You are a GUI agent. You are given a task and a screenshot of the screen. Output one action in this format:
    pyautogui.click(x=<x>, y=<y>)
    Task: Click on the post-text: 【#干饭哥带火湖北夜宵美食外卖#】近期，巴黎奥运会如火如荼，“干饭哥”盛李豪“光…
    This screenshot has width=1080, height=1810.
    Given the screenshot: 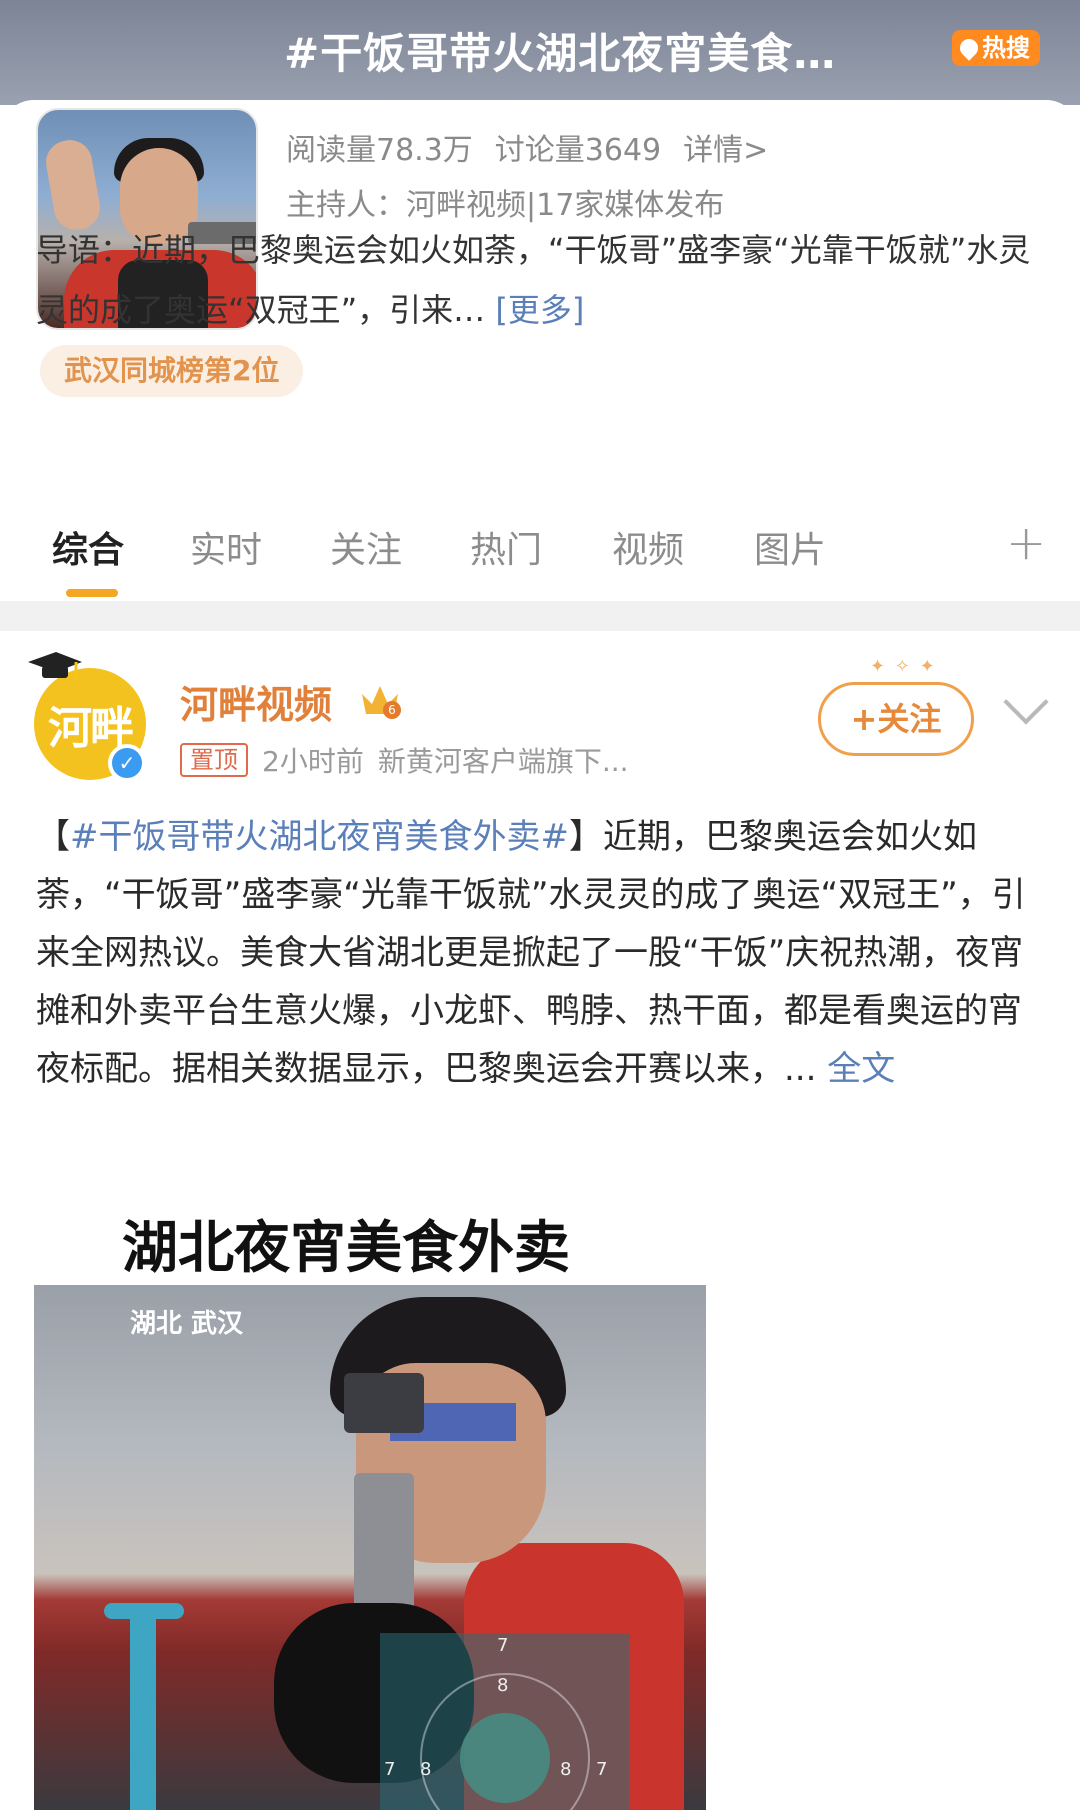 What is the action you would take?
    pyautogui.click(x=541, y=953)
    